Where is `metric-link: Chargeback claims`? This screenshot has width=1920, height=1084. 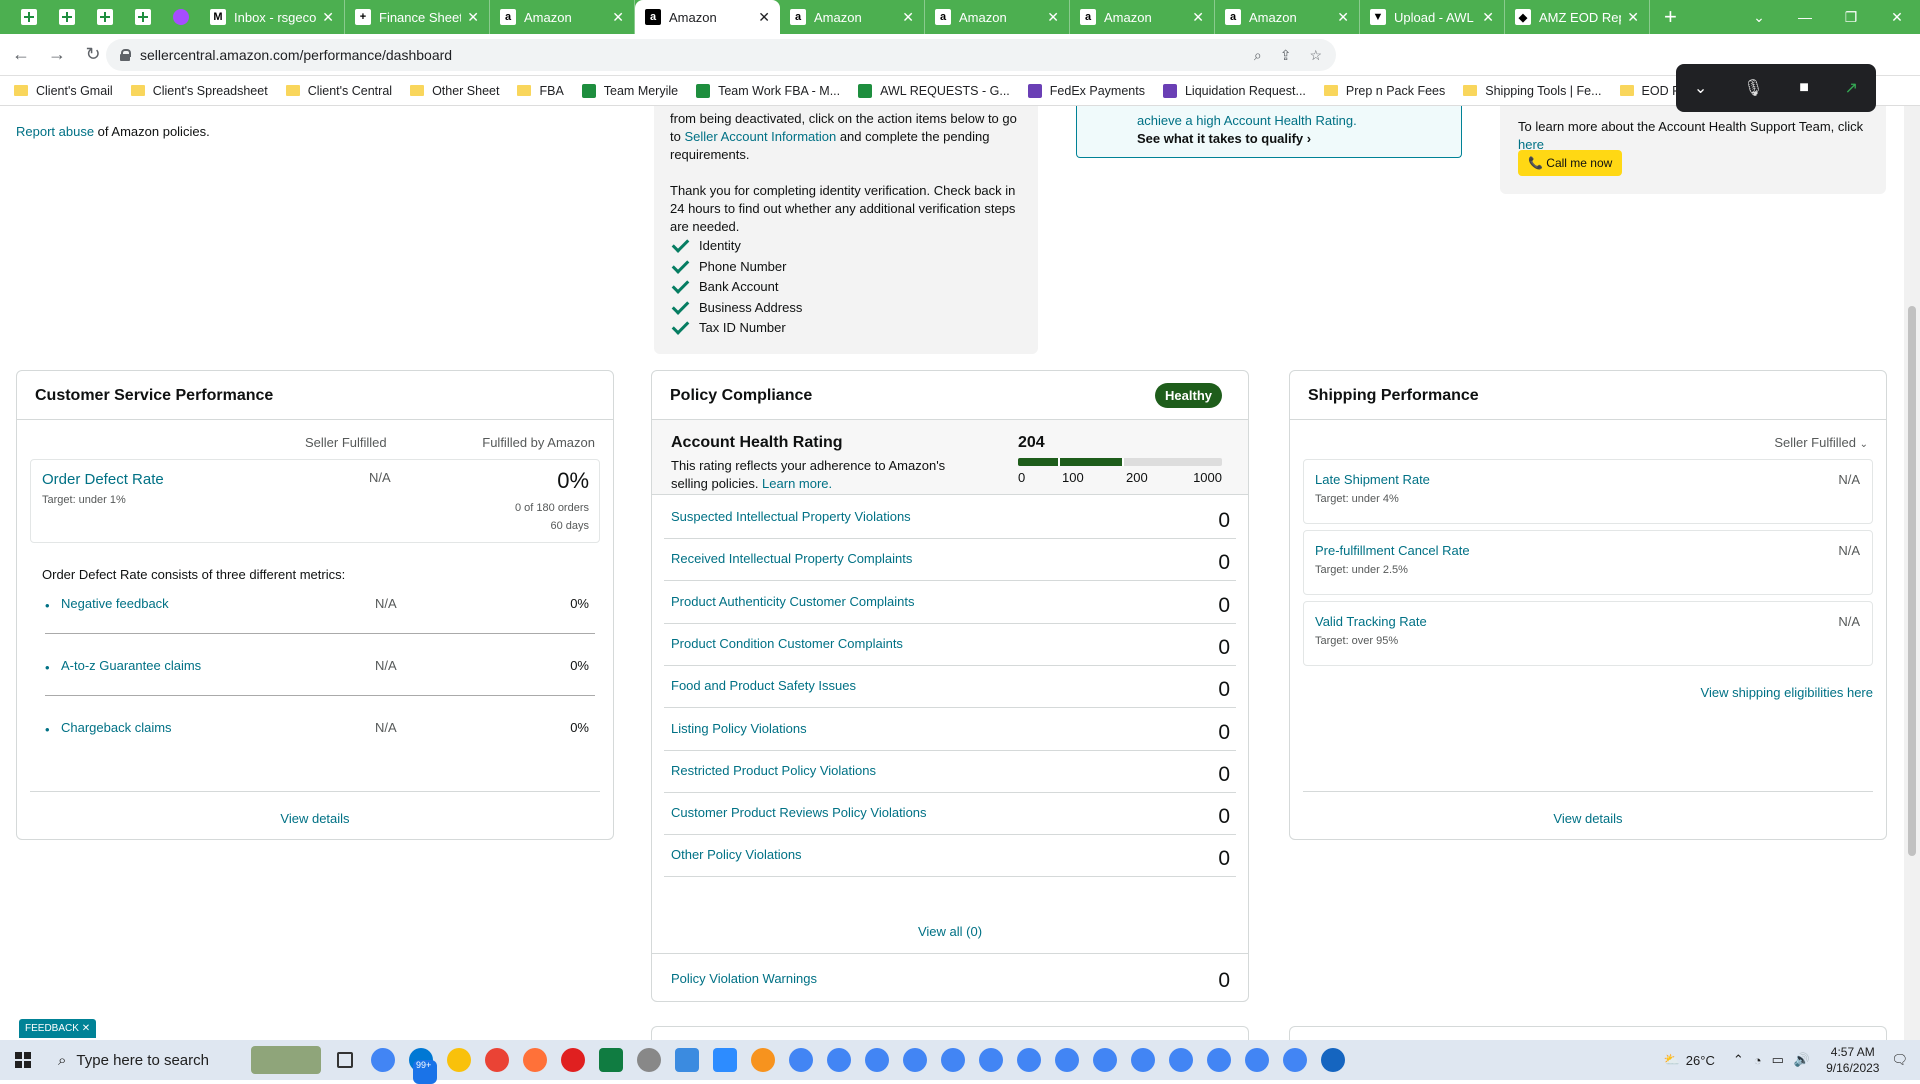
metric-link: Chargeback claims is located at coordinates (116, 727).